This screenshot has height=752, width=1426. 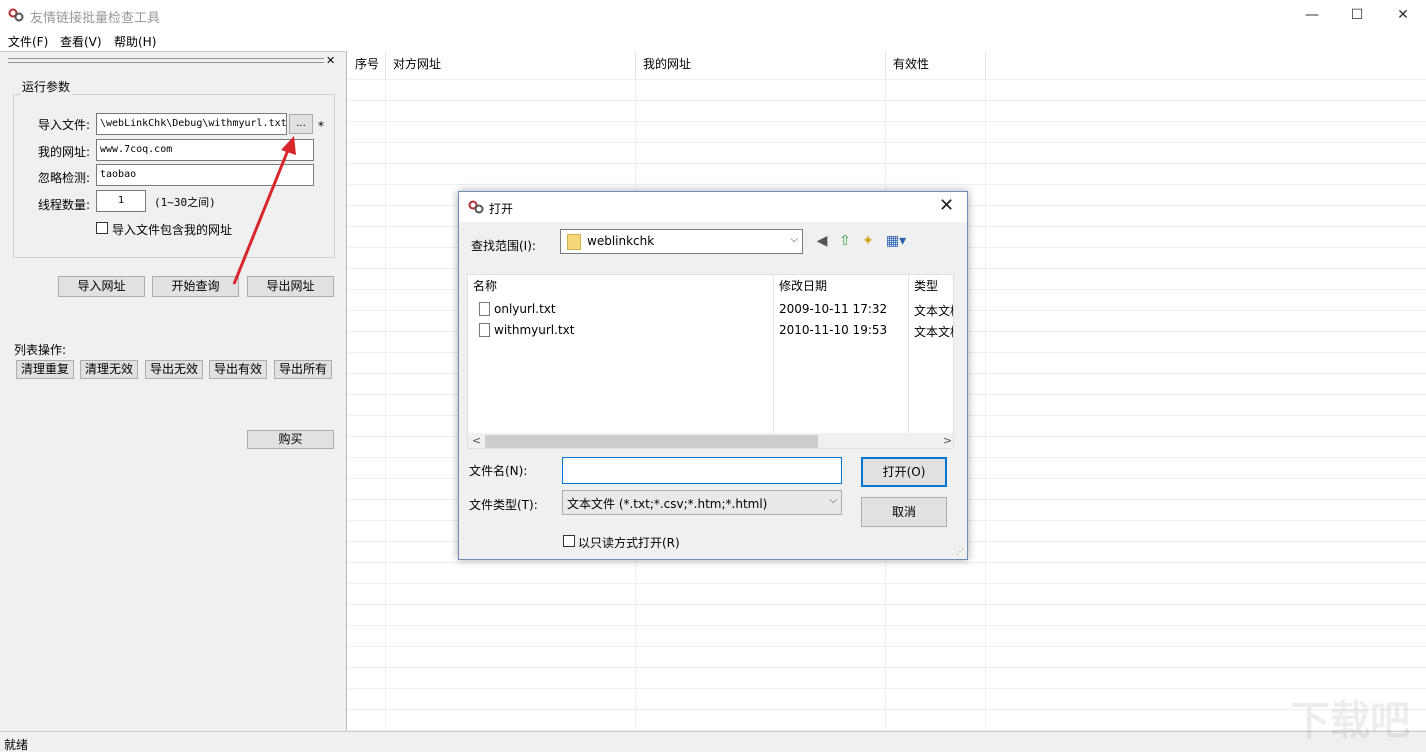 I want to click on list-ops-label: 列表操作:, so click(x=40, y=349).